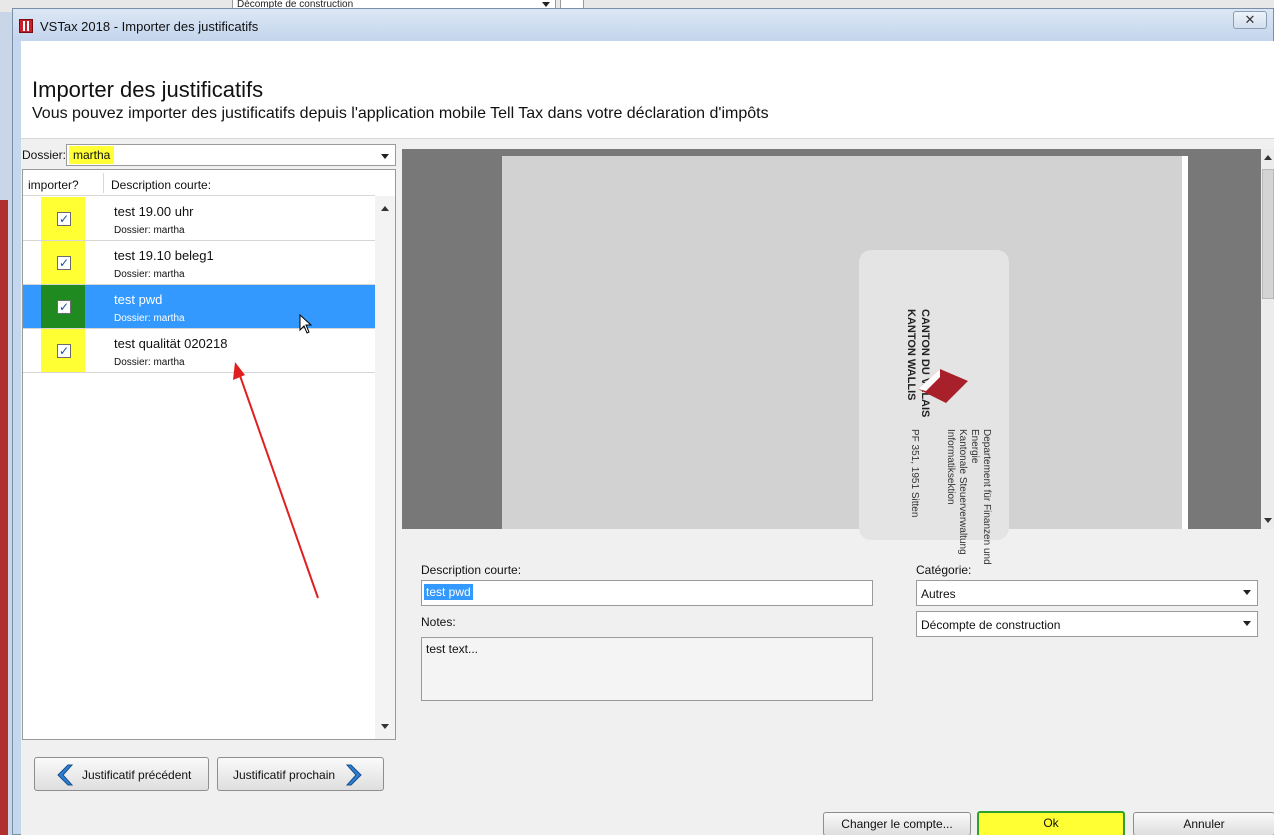 This screenshot has height=835, width=1274. I want to click on cancel-button: Annuler, so click(1203, 823).